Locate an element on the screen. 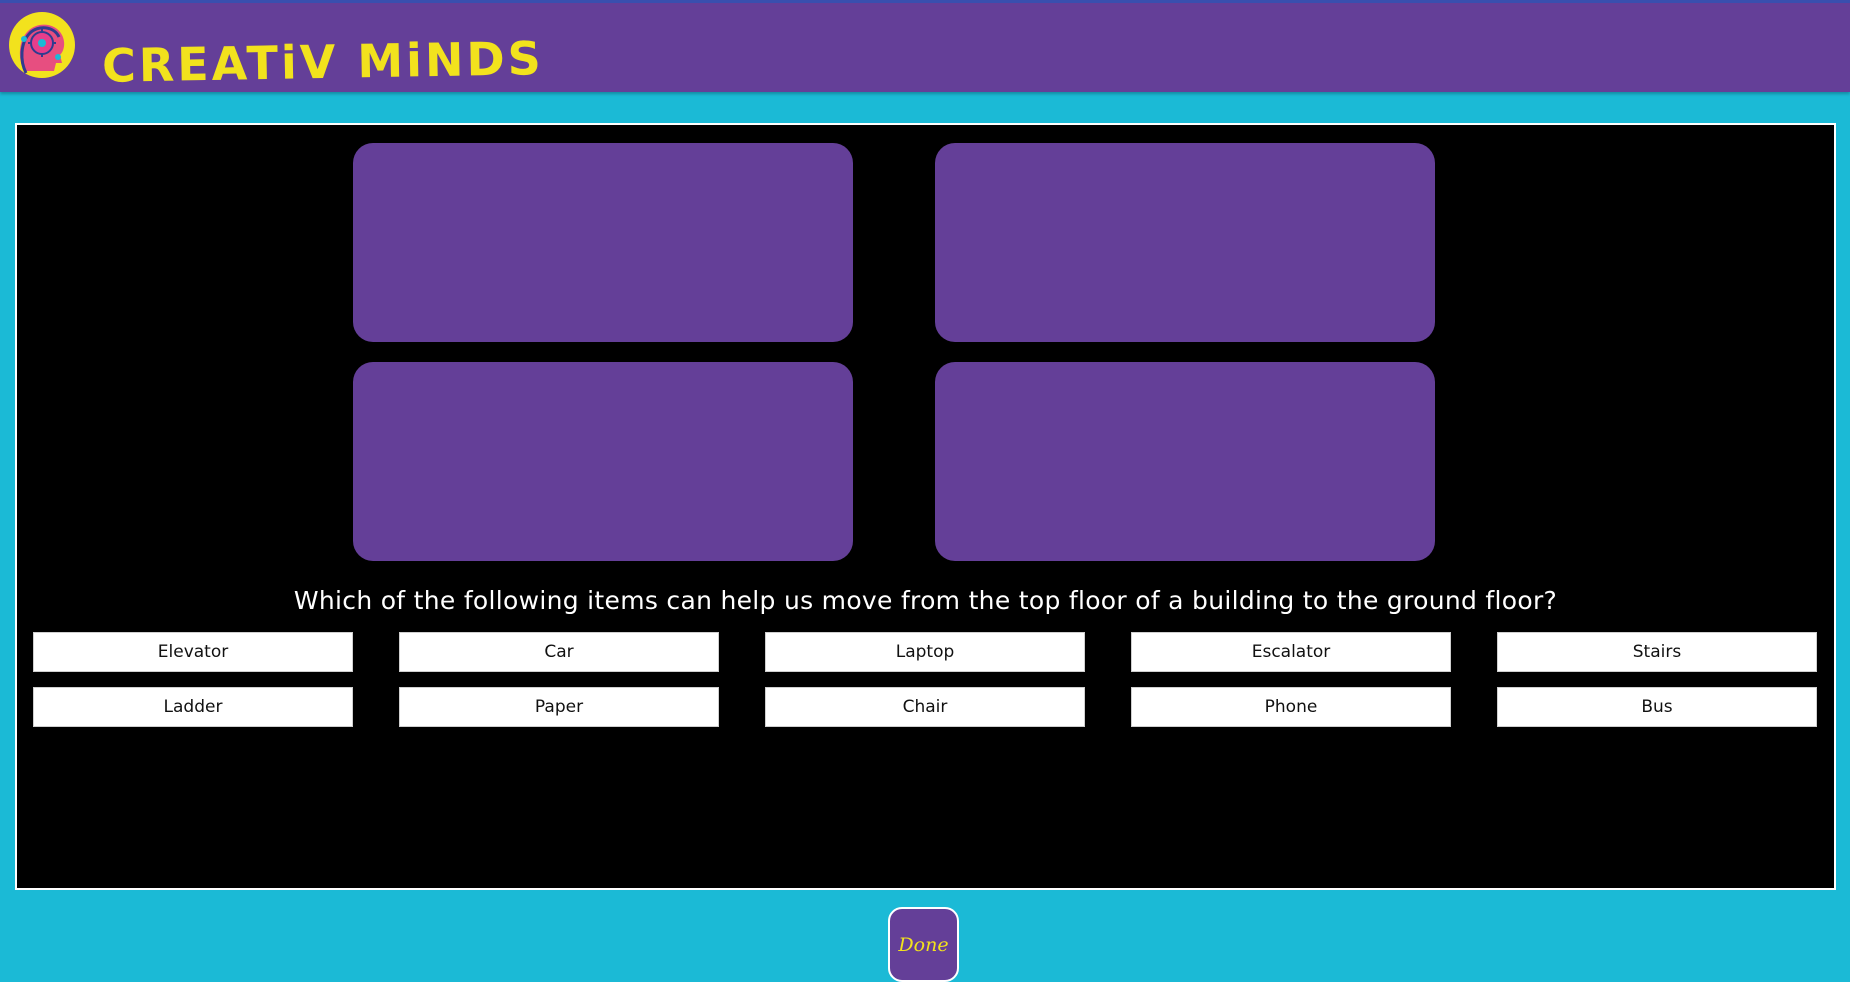  option-elevator: Elevator is located at coordinates (193, 652).